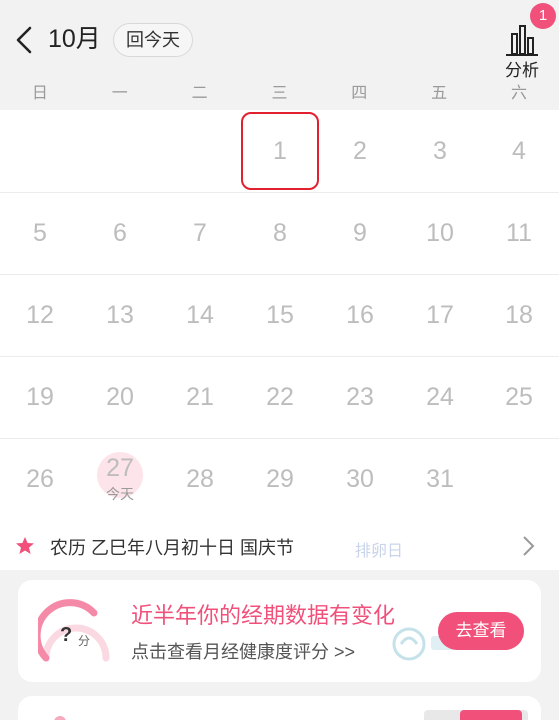 This screenshot has width=559, height=720. I want to click on weekday-tue: 二, so click(199, 93).